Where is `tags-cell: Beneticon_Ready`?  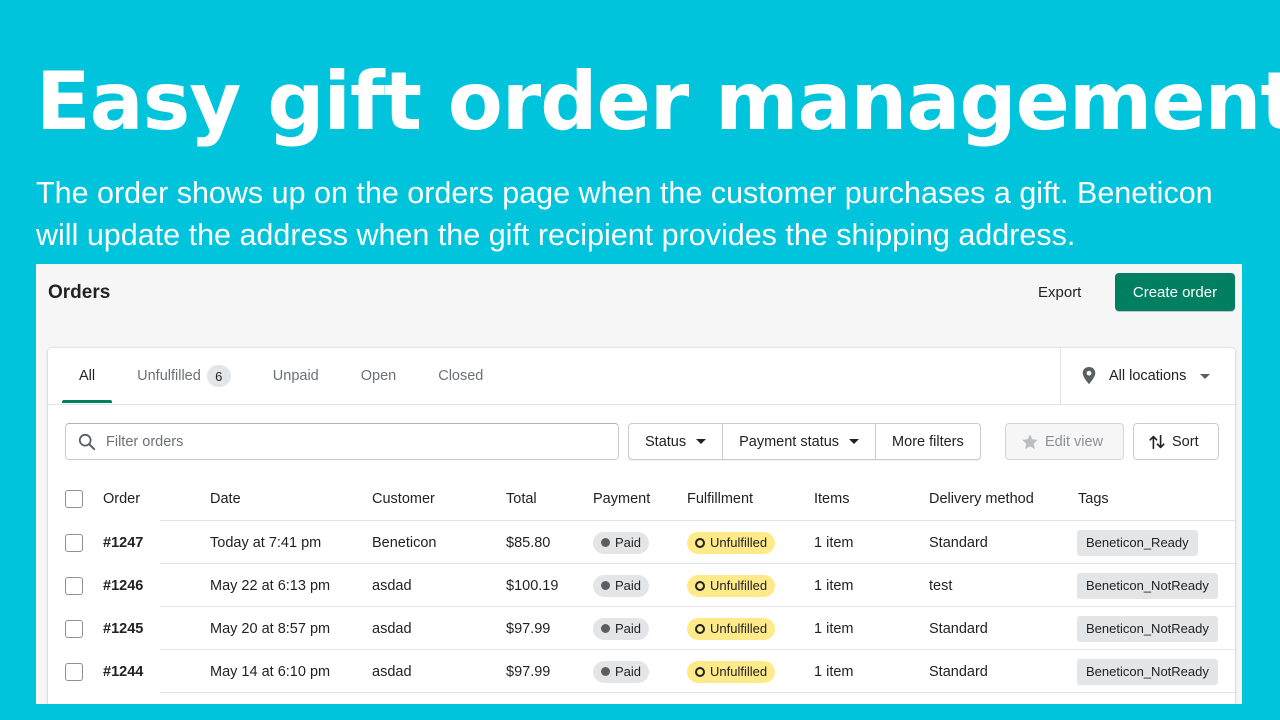
tags-cell: Beneticon_Ready is located at coordinates (1137, 542).